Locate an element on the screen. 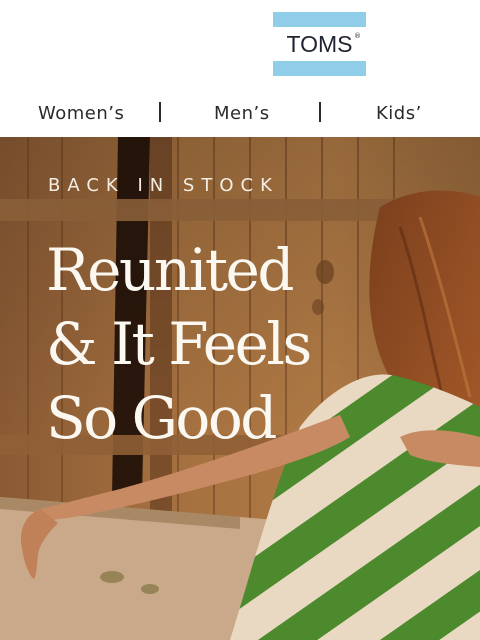 The image size is (480, 640). headline-line: So Good is located at coordinates (161, 418).